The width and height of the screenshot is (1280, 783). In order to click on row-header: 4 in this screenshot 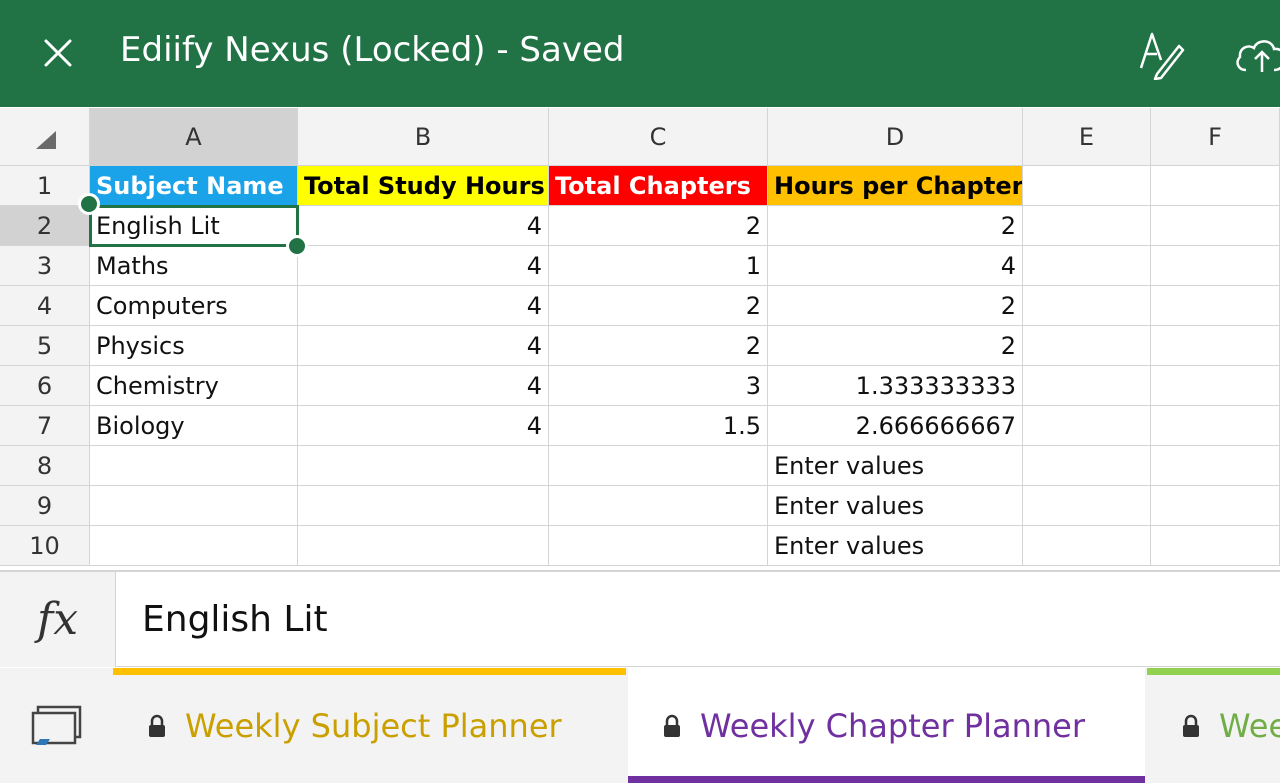, I will do `click(45, 306)`.